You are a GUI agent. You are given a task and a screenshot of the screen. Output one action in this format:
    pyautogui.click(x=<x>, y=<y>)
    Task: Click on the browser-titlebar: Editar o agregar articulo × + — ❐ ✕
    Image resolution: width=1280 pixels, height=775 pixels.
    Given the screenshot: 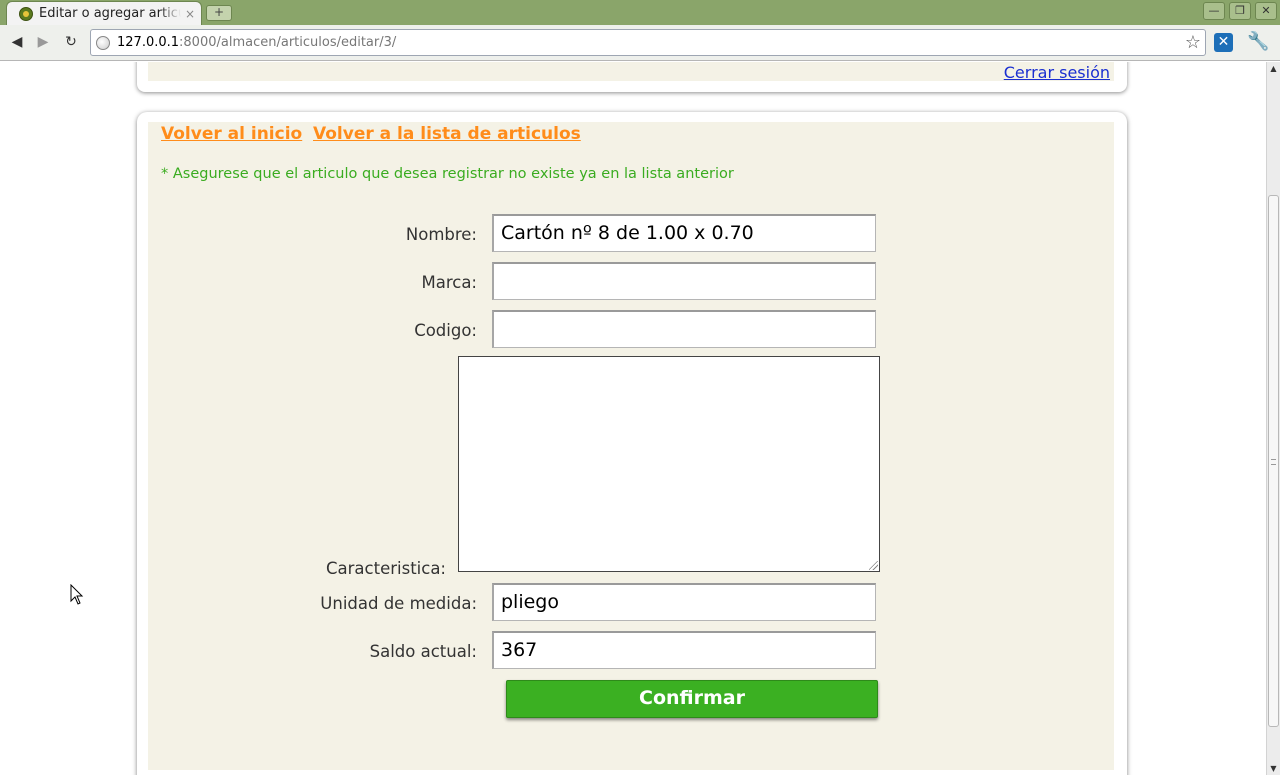 What is the action you would take?
    pyautogui.click(x=640, y=12)
    